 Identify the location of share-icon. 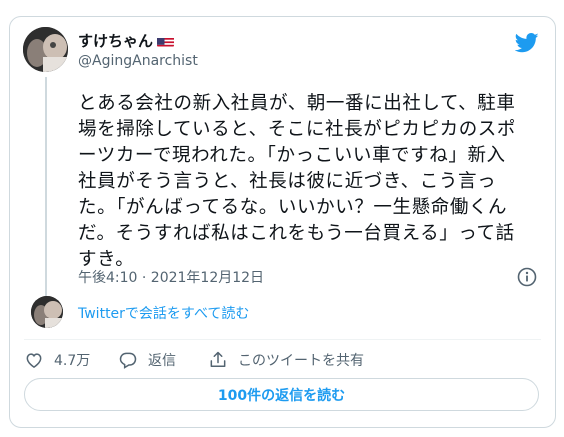
(218, 359).